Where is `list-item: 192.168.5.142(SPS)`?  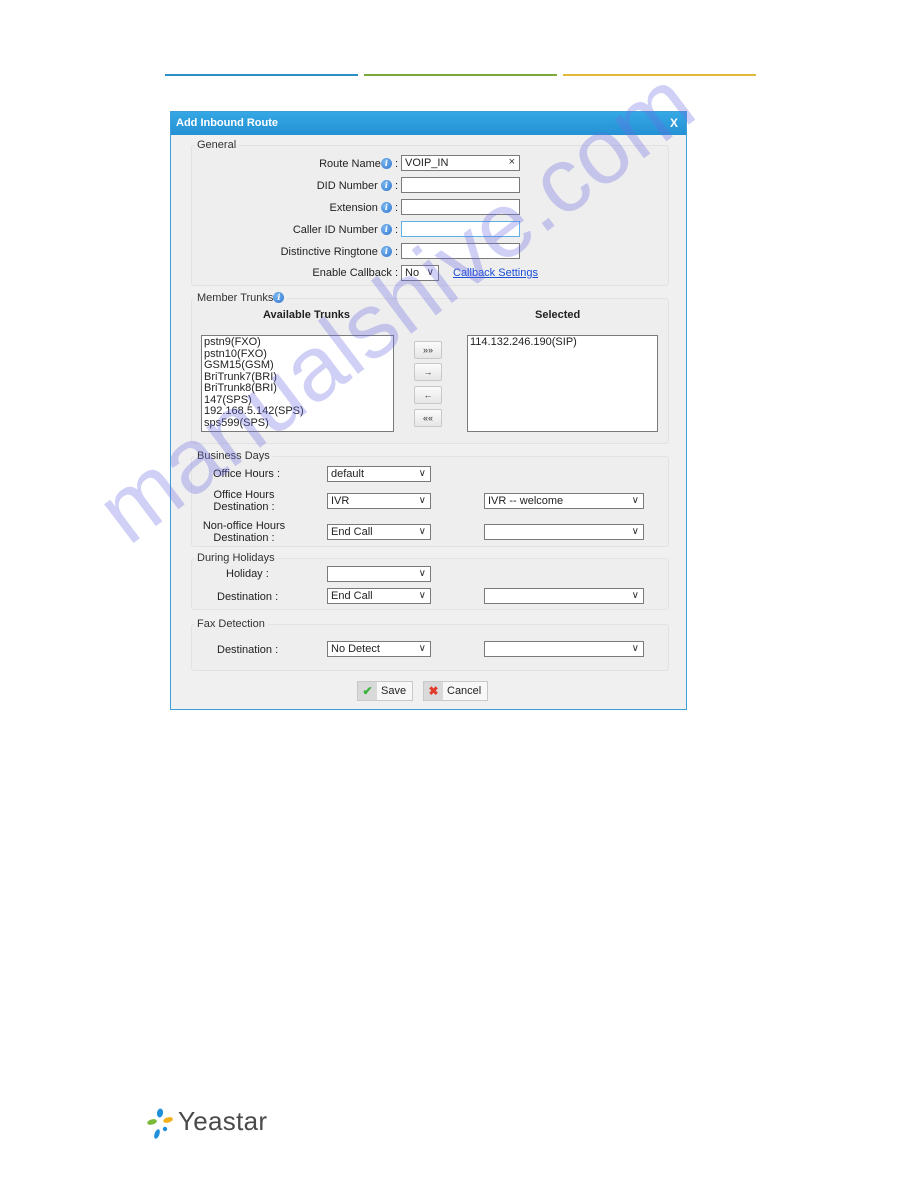
list-item: 192.168.5.142(SPS) is located at coordinates (297, 411).